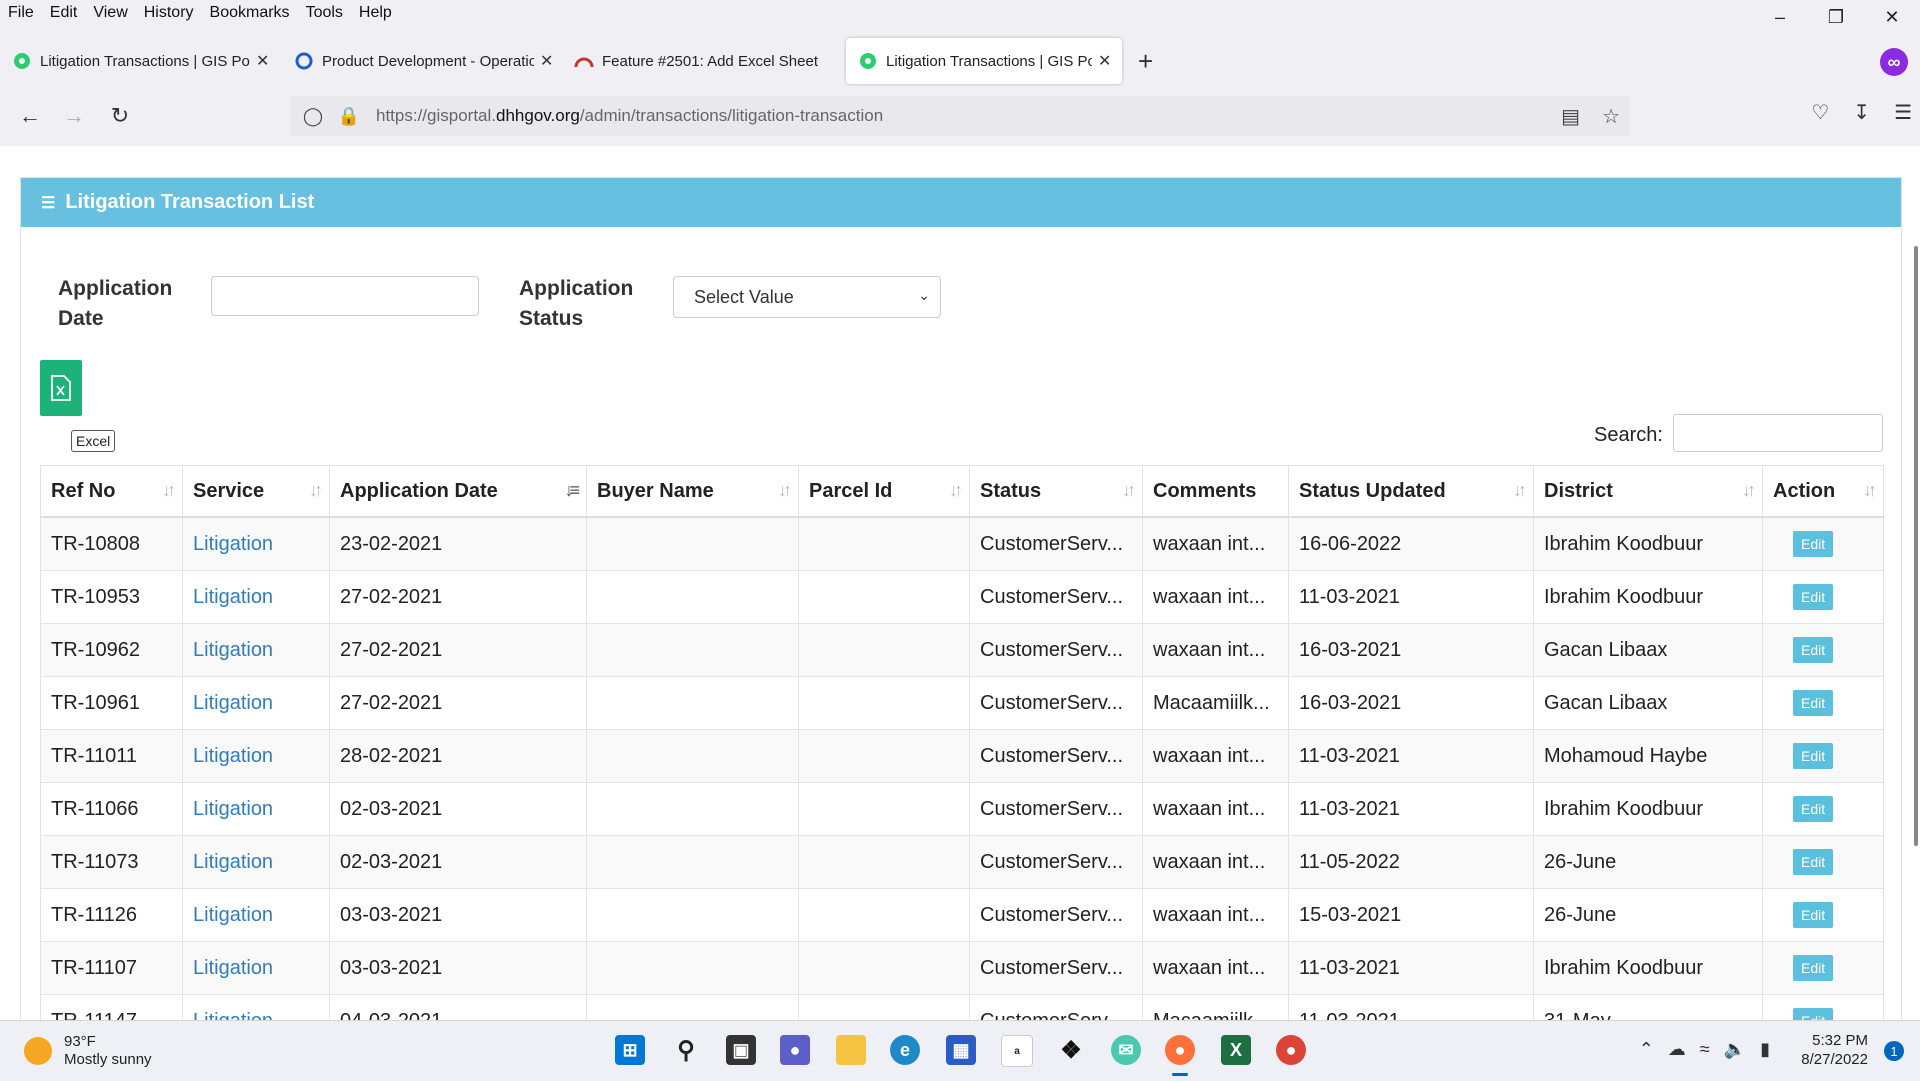  Describe the element at coordinates (21, 13) in the screenshot. I see `menu-file: File` at that location.